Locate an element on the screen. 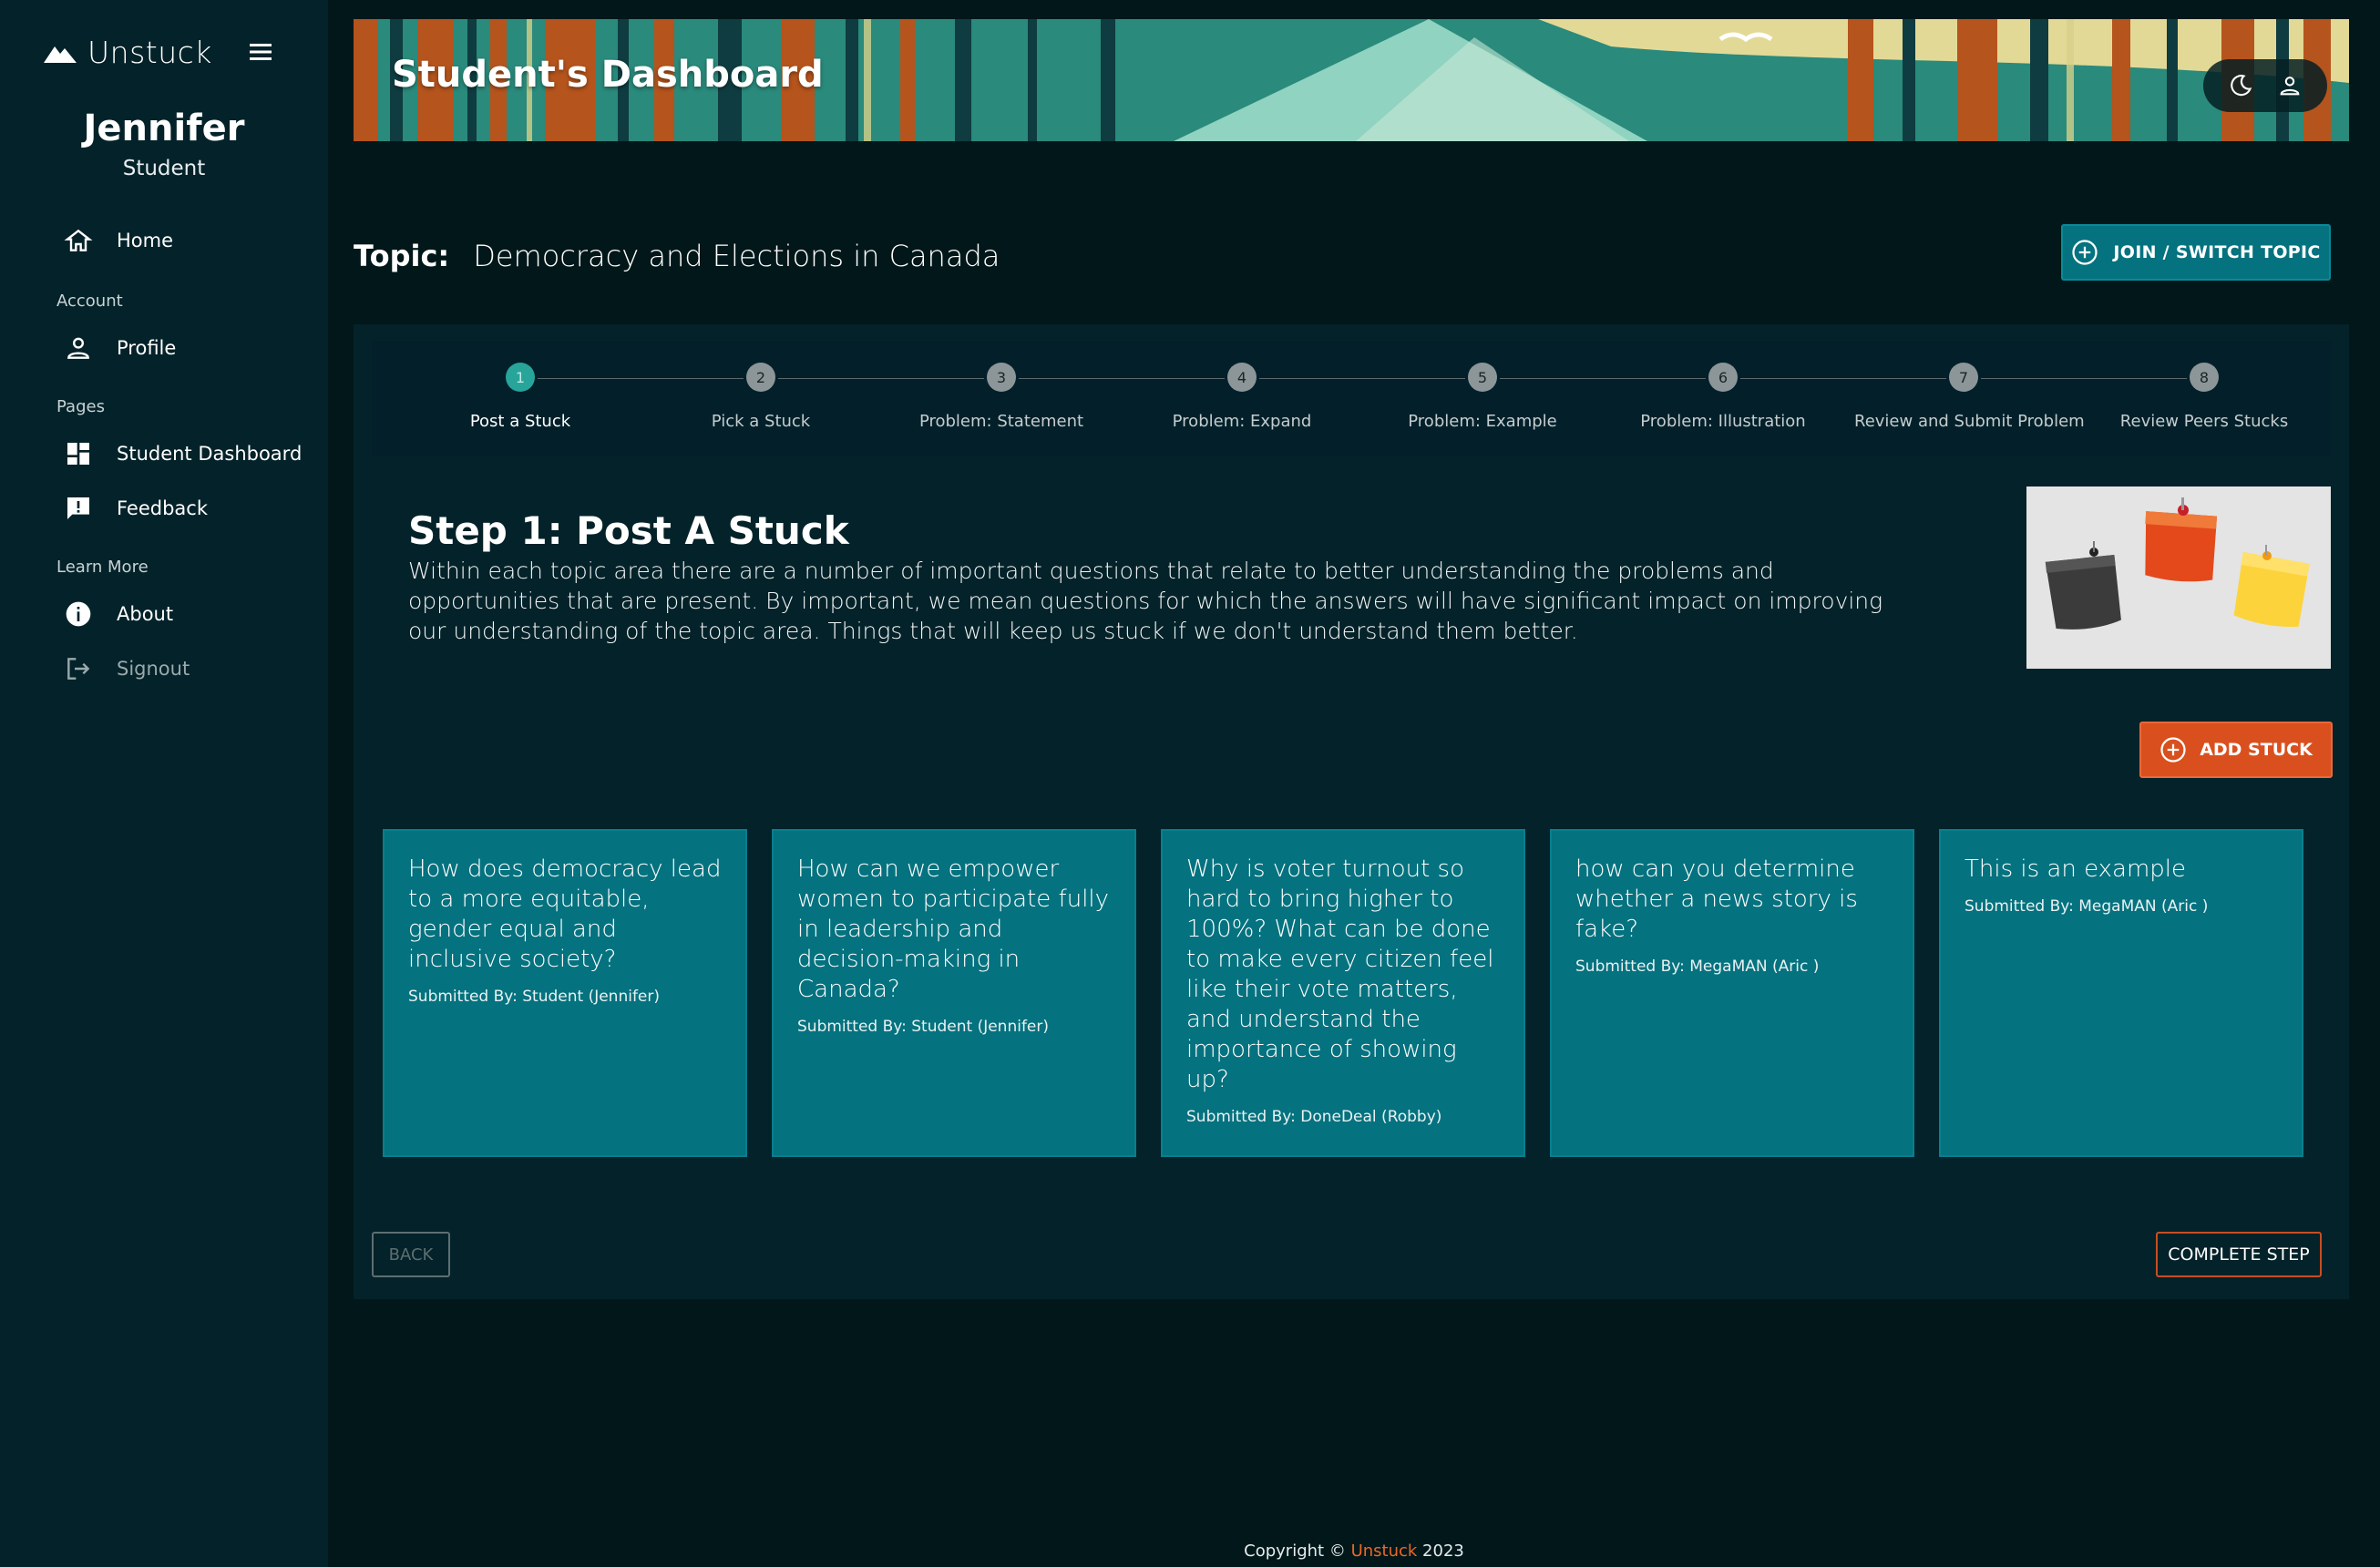 This screenshot has width=2380, height=1567. sidebar-item-label: Student Dashboard is located at coordinates (210, 454).